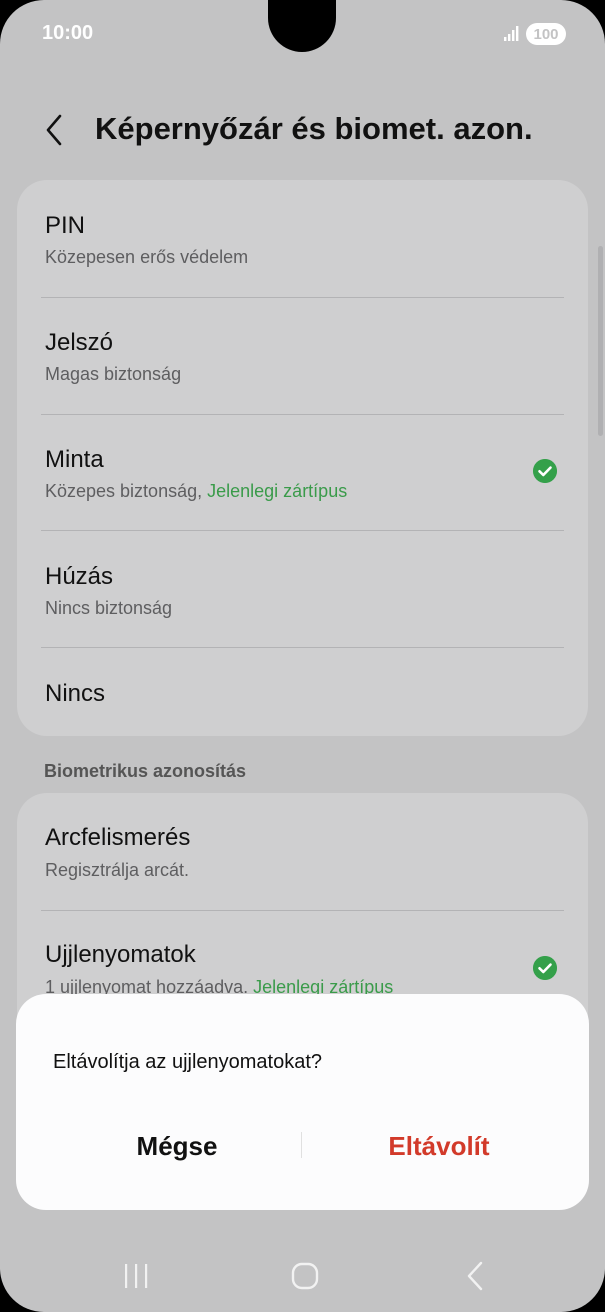 The height and width of the screenshot is (1312, 605). Describe the element at coordinates (188, 1062) in the screenshot. I see `dialog-message: Eltávolítja az ujjlenyomatokat?` at that location.